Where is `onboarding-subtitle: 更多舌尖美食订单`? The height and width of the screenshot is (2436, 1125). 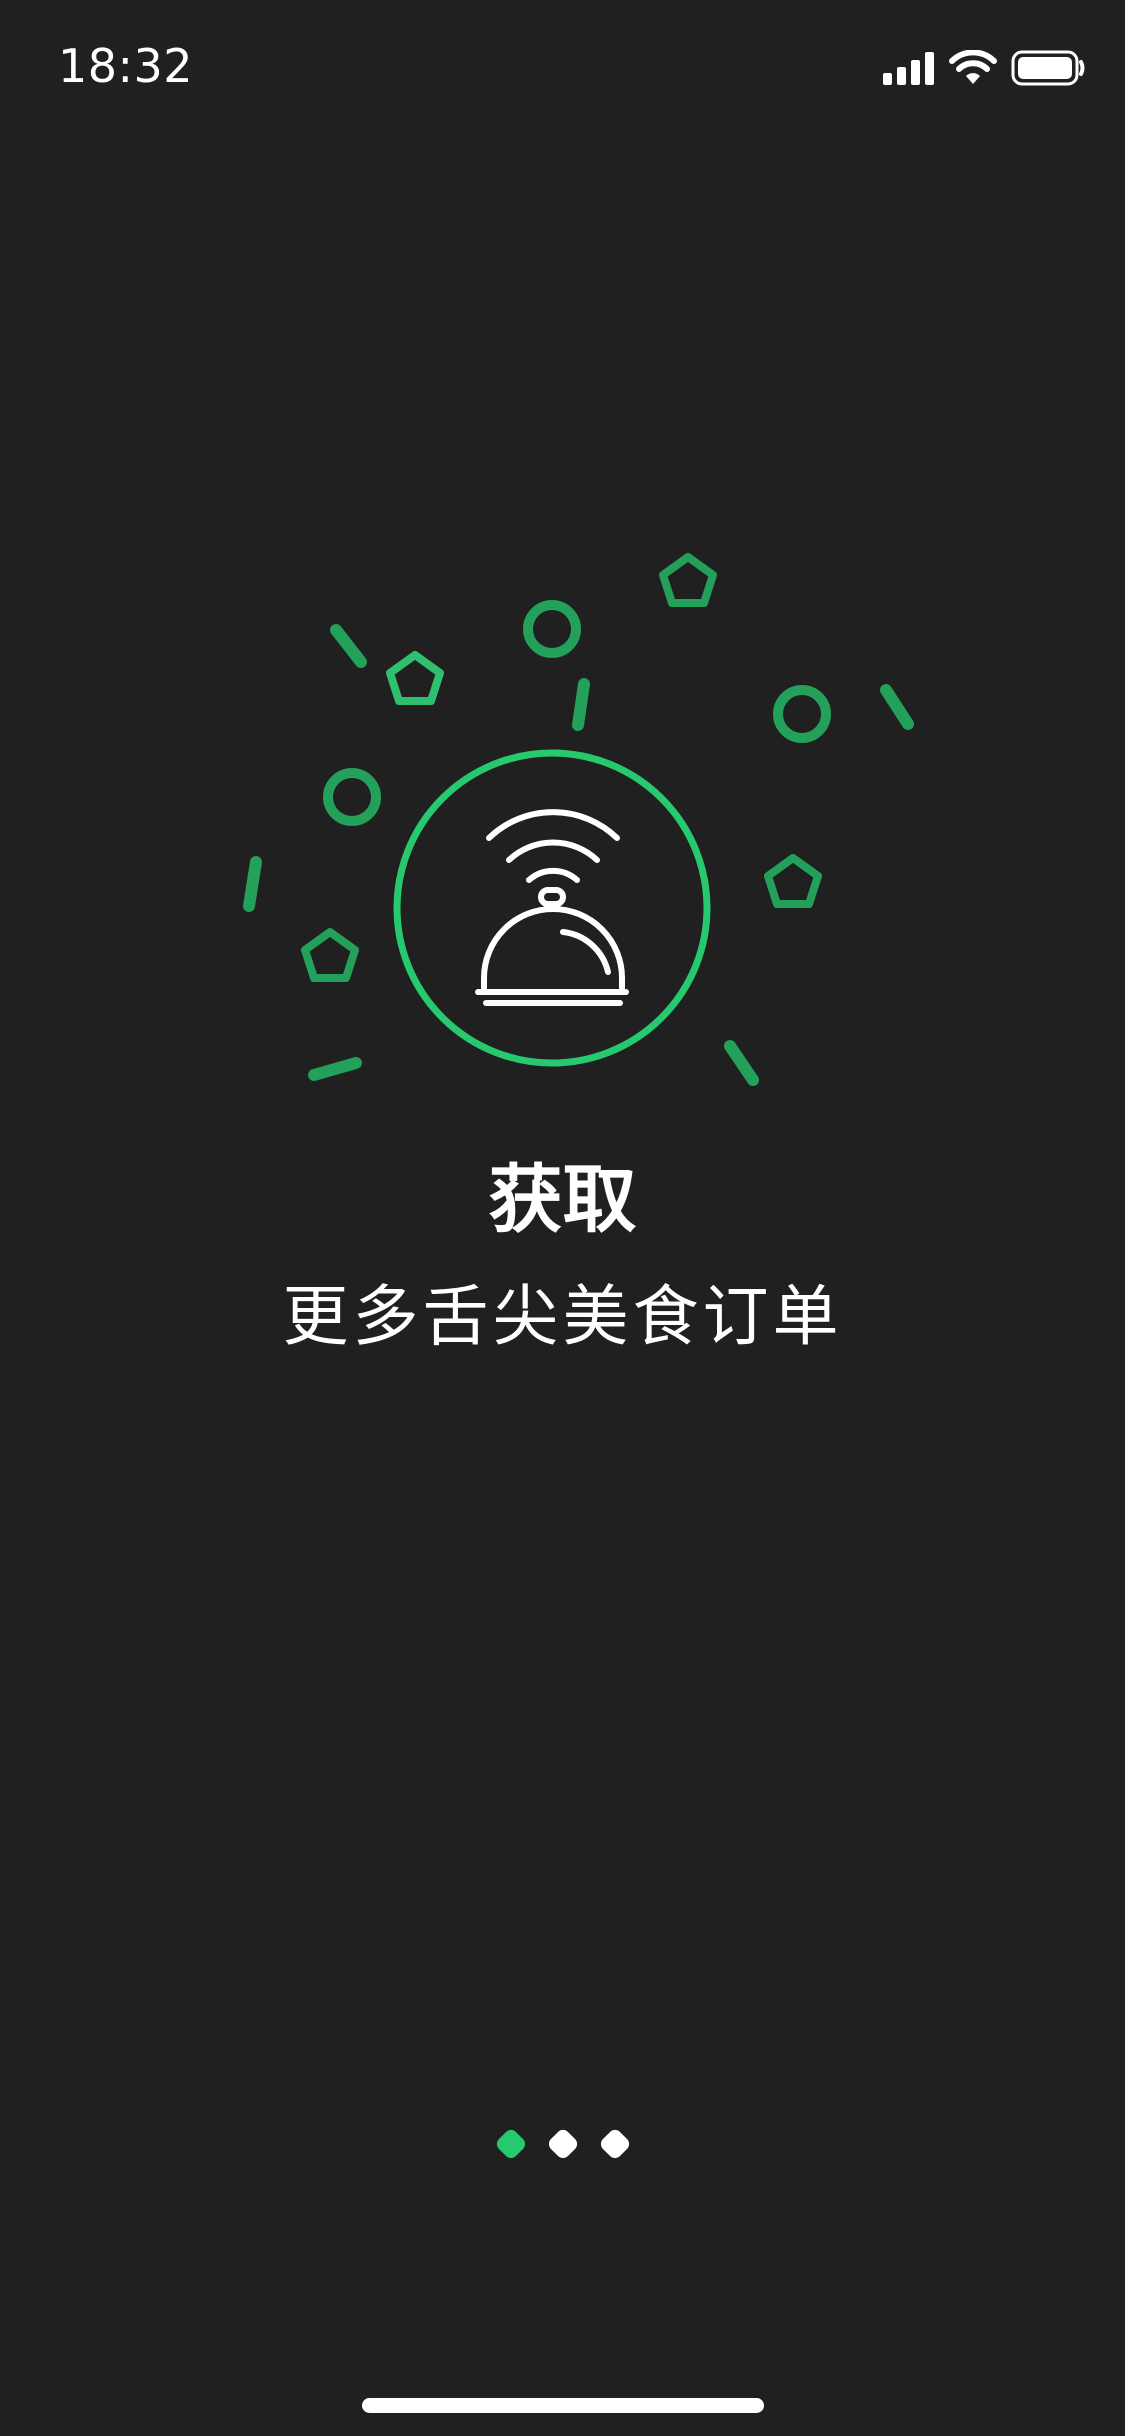 onboarding-subtitle: 更多舌尖美食订单 is located at coordinates (562, 1316).